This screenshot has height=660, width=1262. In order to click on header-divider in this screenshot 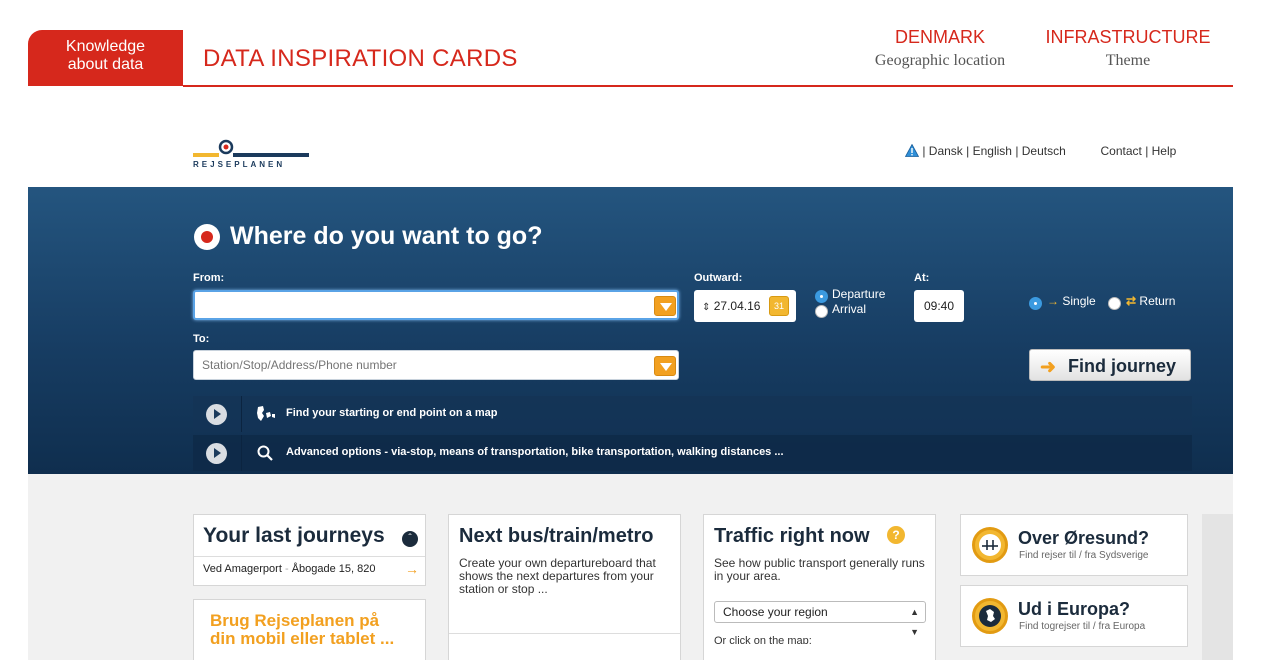, I will do `click(708, 86)`.